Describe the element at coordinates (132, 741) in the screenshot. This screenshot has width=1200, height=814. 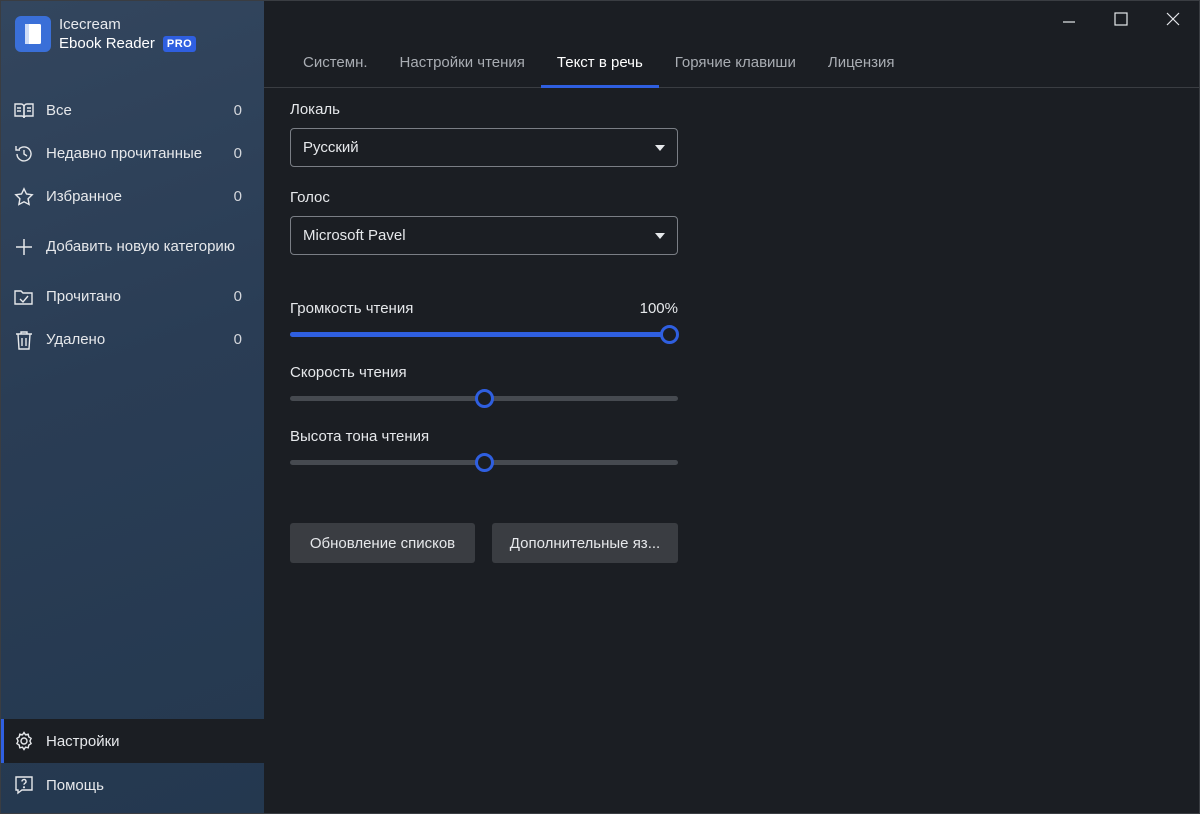
I see `sidebar-item-settings: Настройки` at that location.